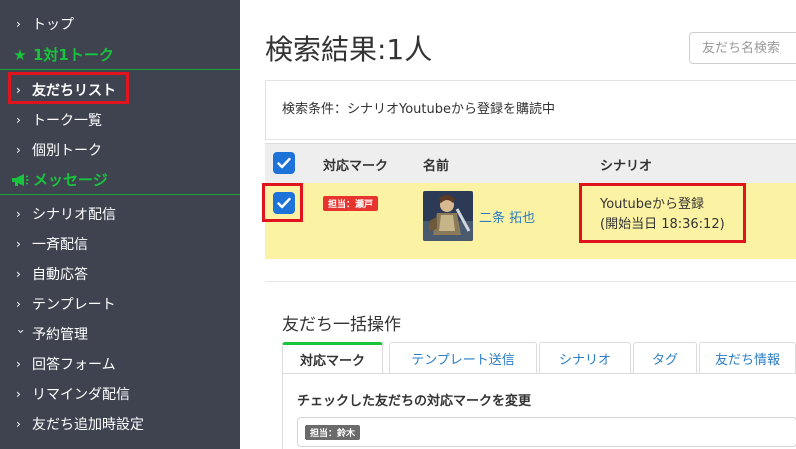 This screenshot has height=449, width=796. What do you see at coordinates (60, 275) in the screenshot?
I see `sidebar-item-label: 自動応答` at bounding box center [60, 275].